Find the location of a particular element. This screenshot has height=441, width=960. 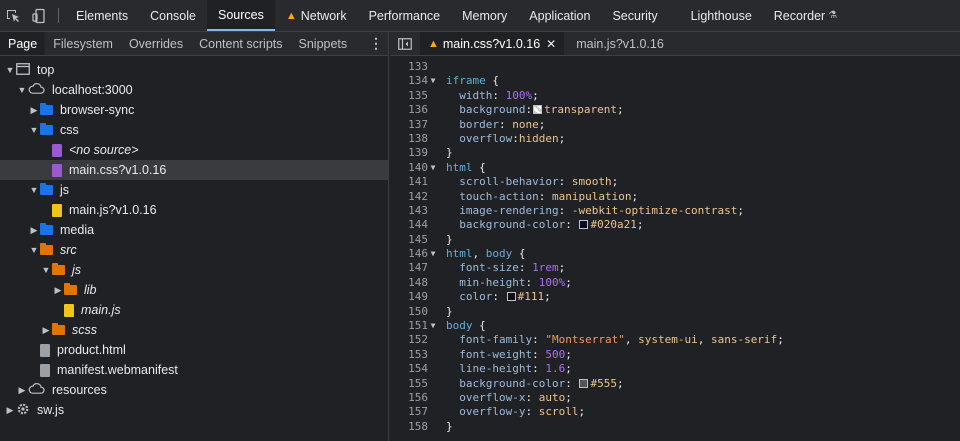

line-number: 151 is located at coordinates (409, 326).